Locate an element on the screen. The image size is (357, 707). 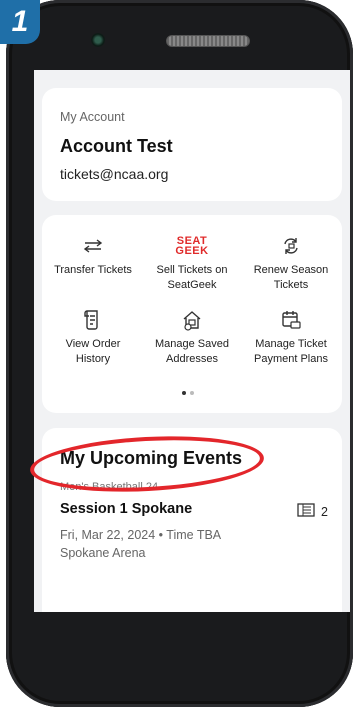
transfer-arrows-icon is located at coordinates (93, 246).